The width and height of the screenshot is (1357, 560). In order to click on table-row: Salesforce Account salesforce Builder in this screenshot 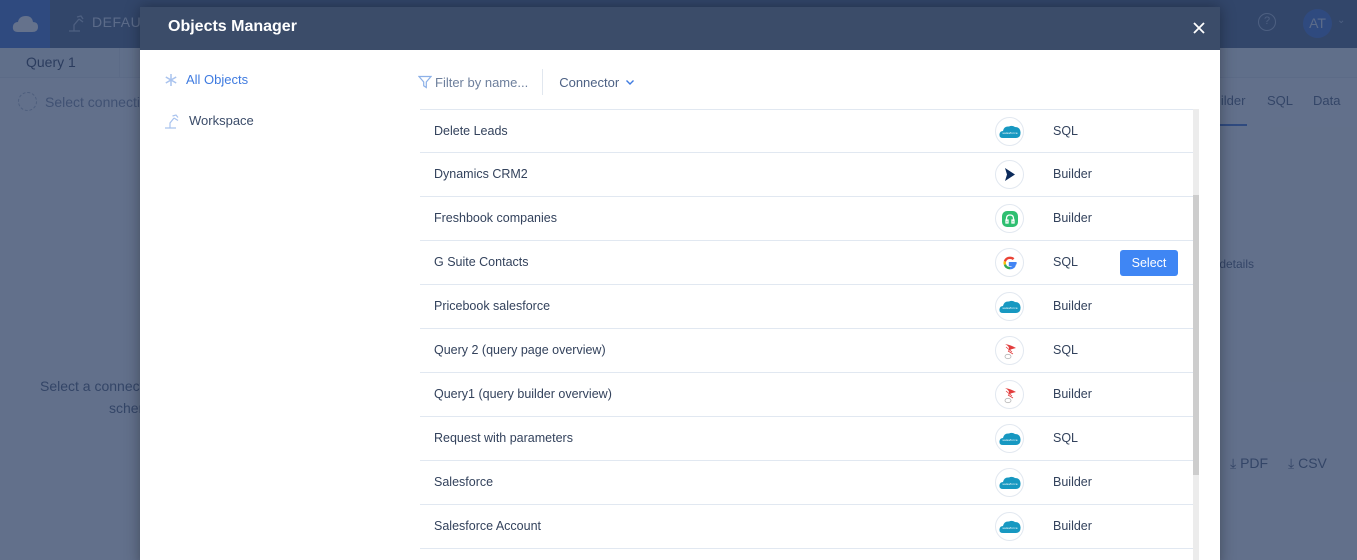, I will do `click(806, 527)`.